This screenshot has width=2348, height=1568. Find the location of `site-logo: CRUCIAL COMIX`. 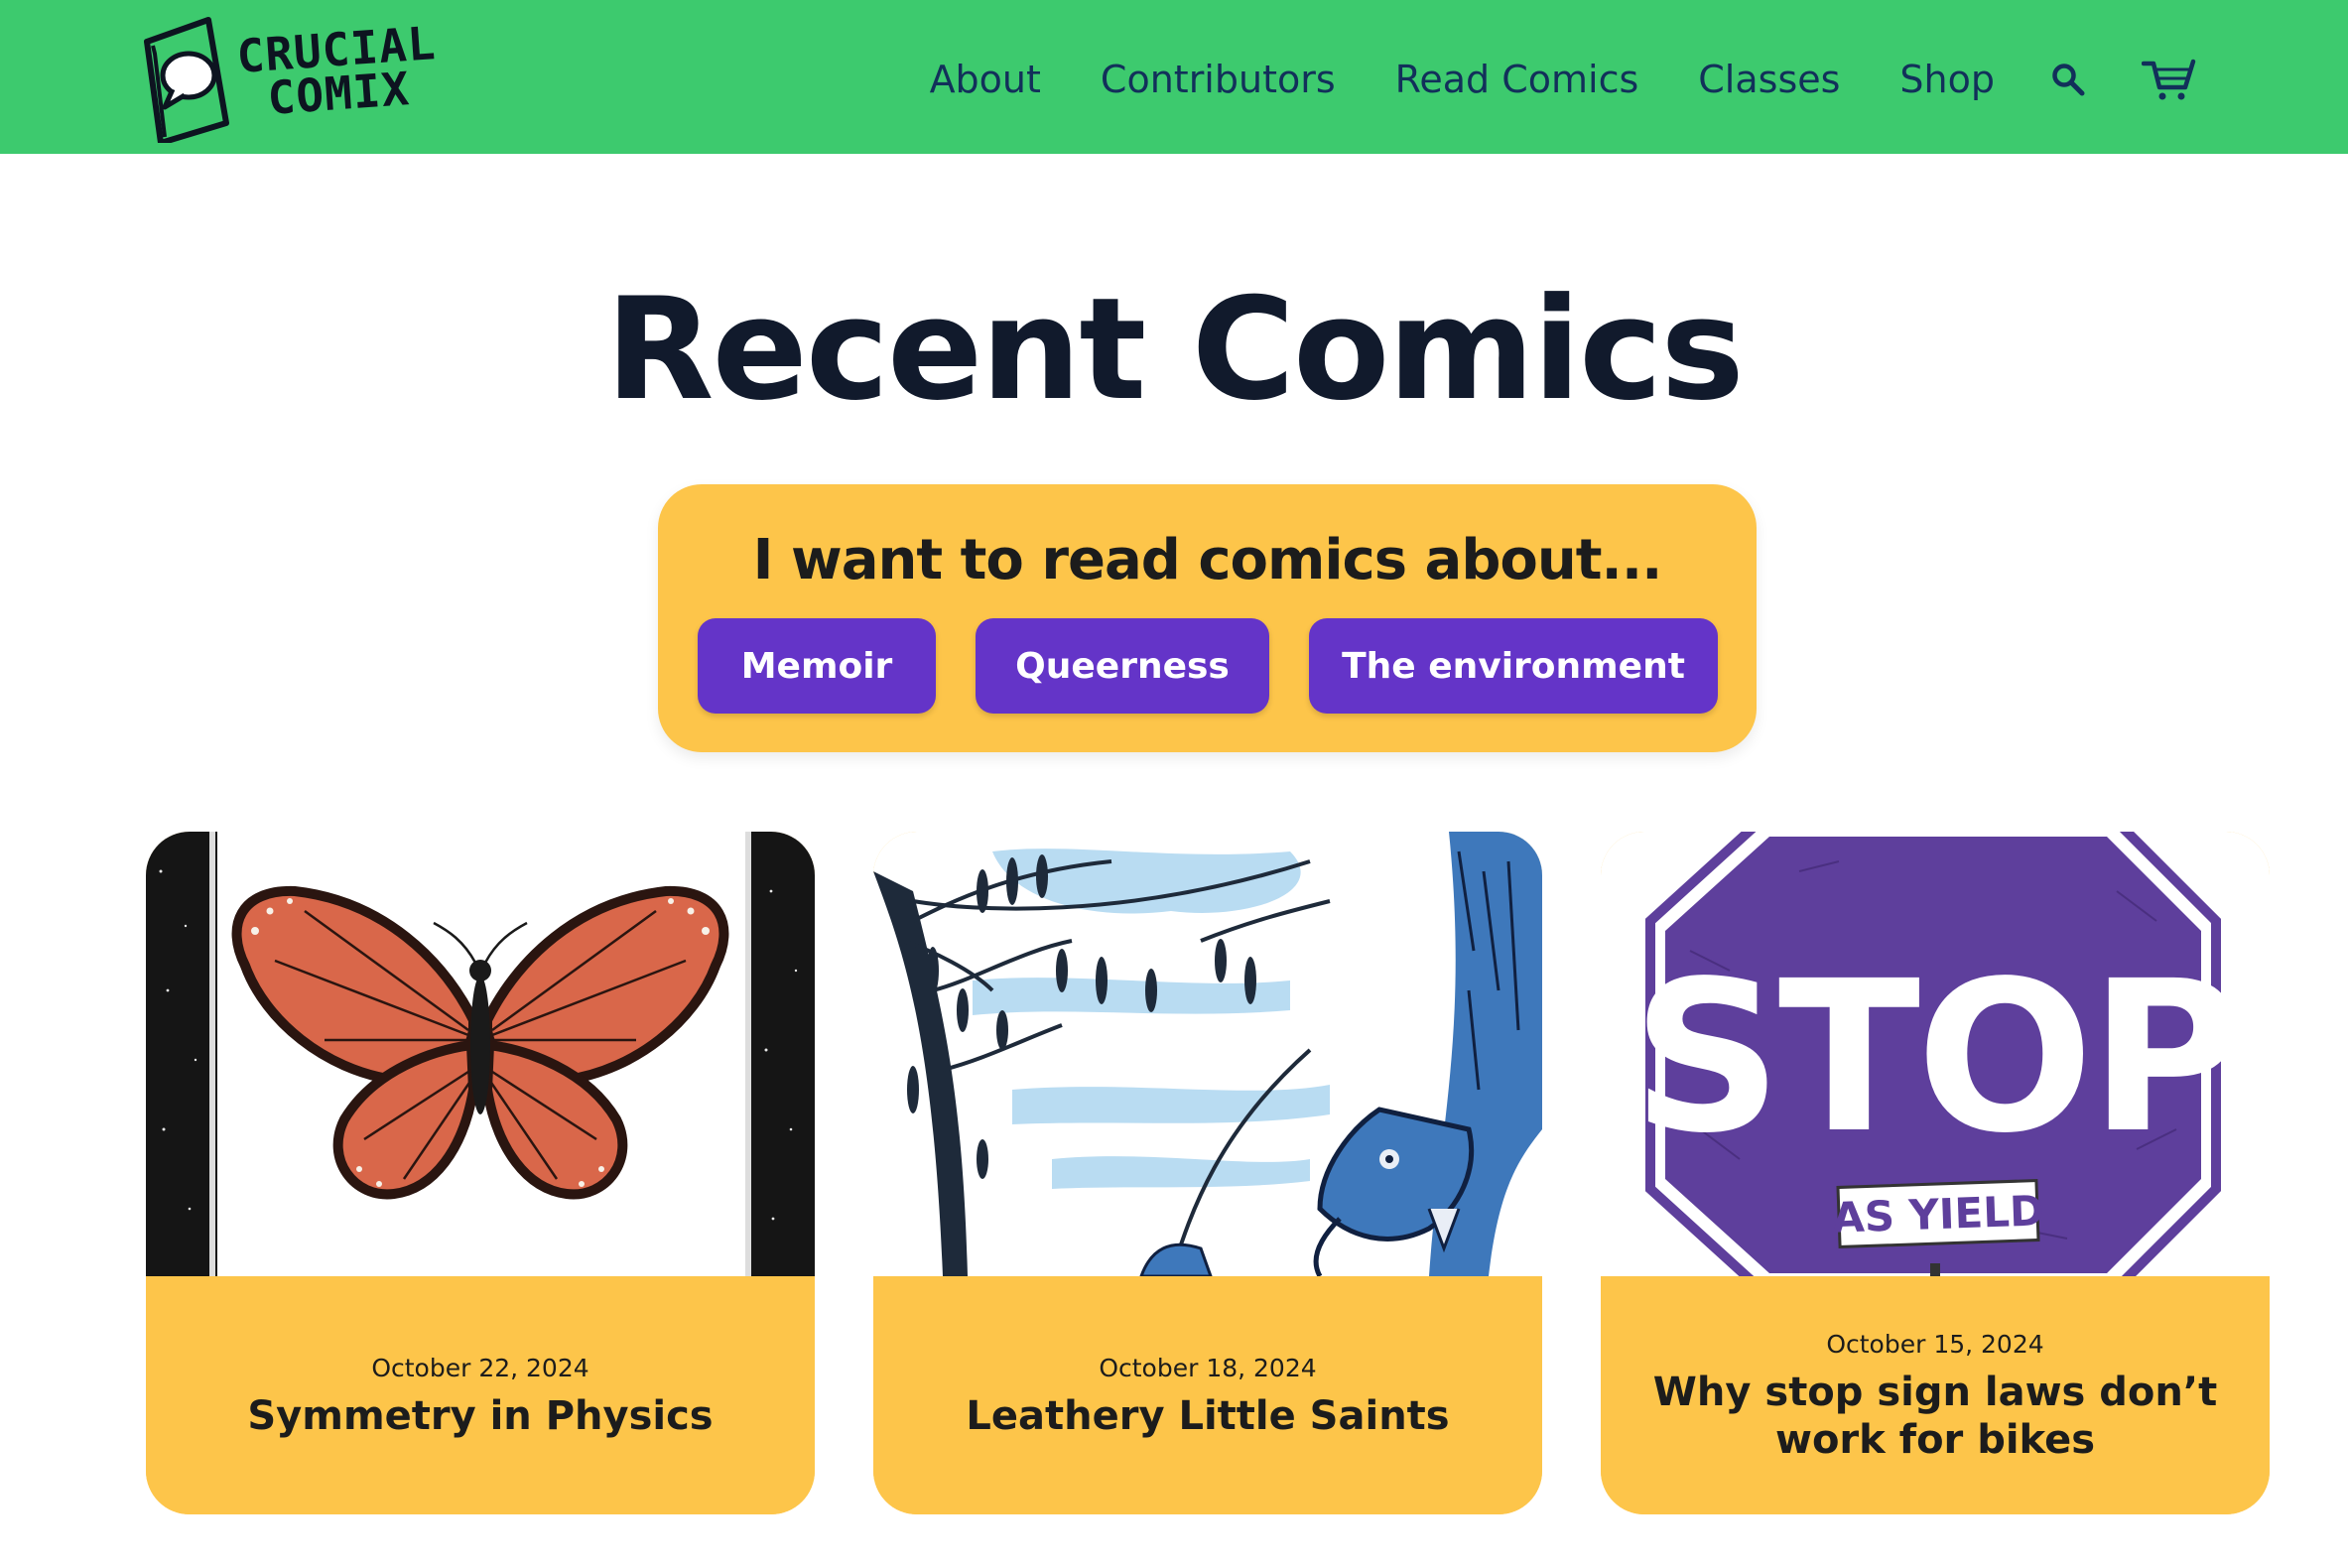

site-logo: CRUCIAL COMIX is located at coordinates (288, 81).